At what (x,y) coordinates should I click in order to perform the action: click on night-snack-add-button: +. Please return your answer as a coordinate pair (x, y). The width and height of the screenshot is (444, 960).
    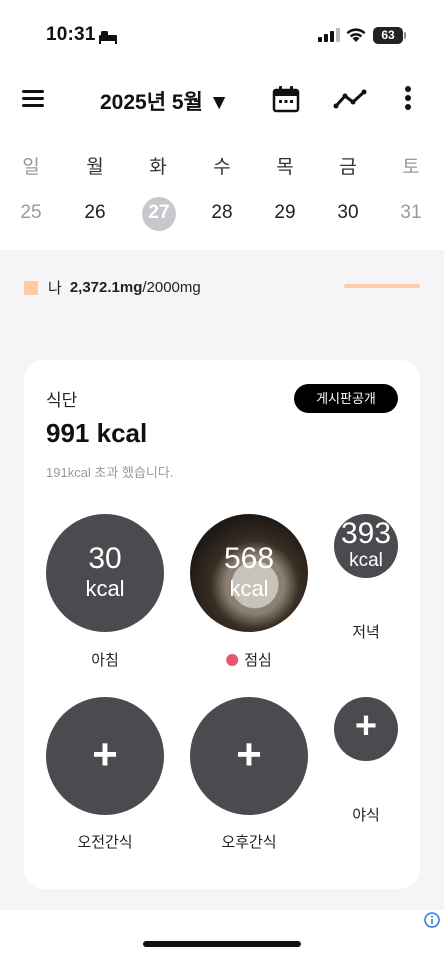
    Looking at the image, I should click on (366, 729).